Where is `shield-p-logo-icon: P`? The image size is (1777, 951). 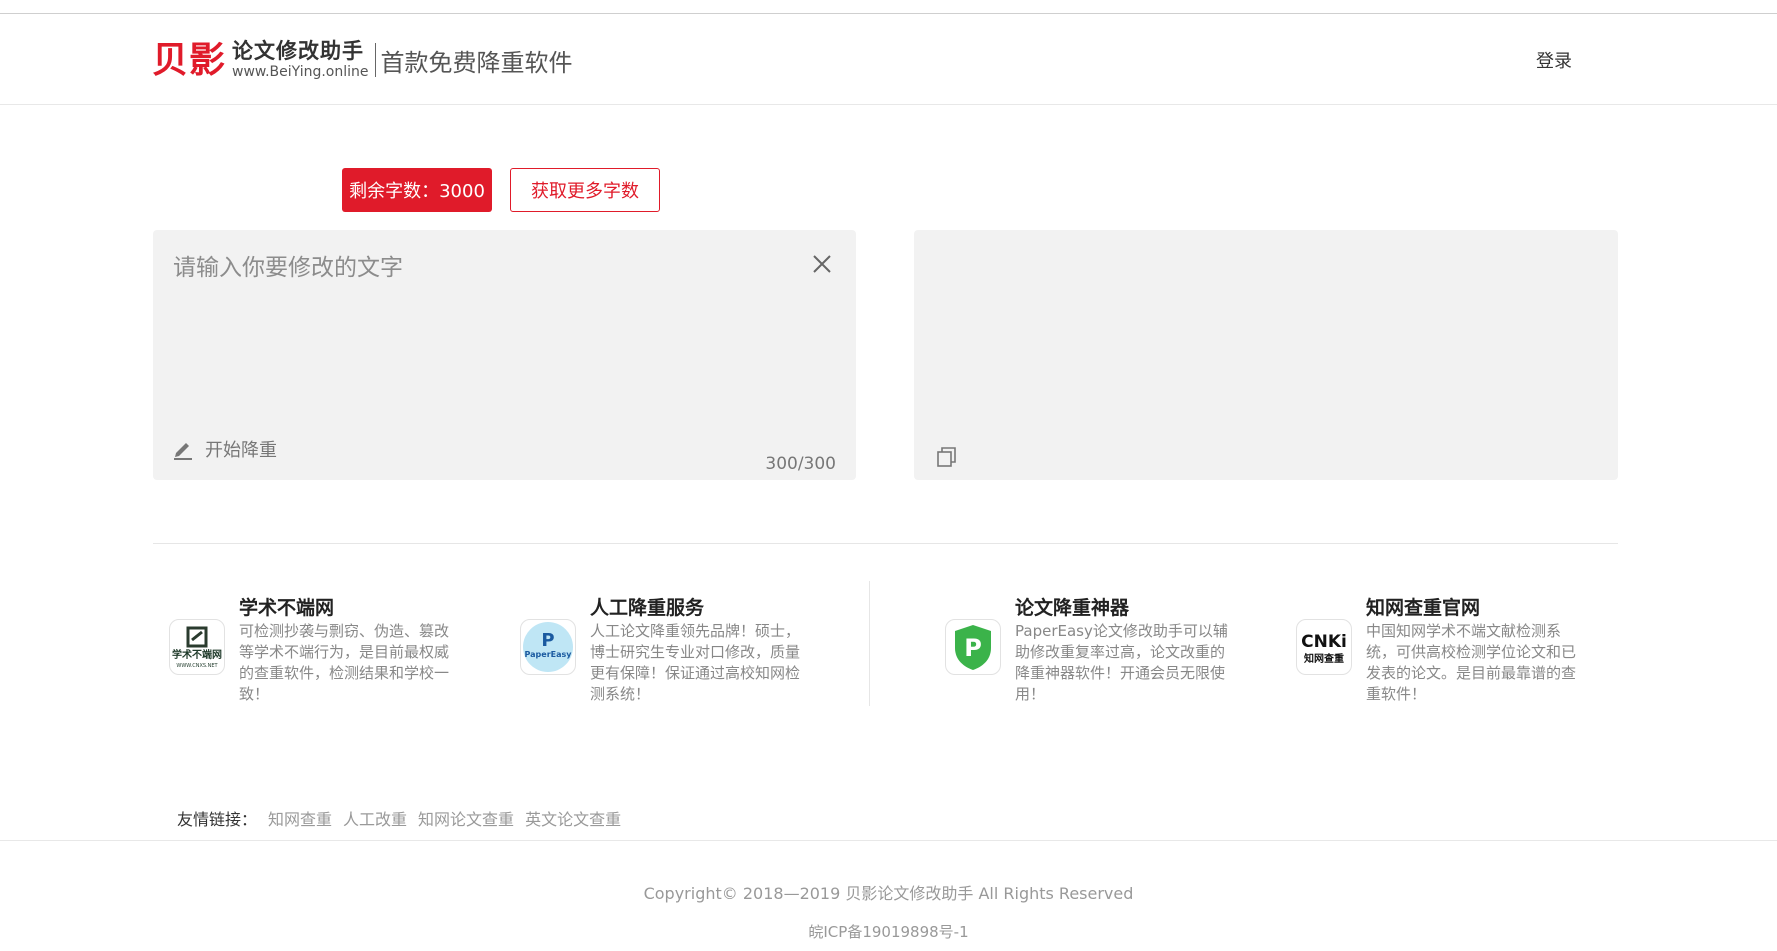
shield-p-logo-icon: P is located at coordinates (973, 647).